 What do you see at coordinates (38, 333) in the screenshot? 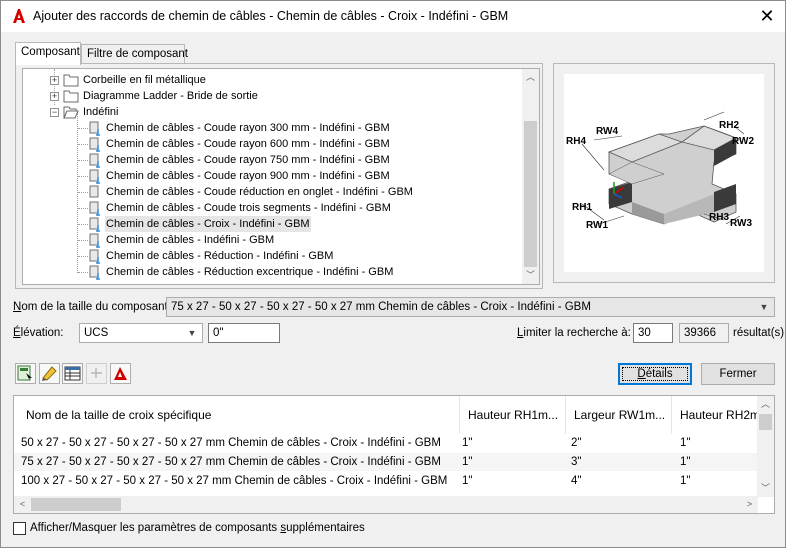
I see `elevation-label: Élévation:` at bounding box center [38, 333].